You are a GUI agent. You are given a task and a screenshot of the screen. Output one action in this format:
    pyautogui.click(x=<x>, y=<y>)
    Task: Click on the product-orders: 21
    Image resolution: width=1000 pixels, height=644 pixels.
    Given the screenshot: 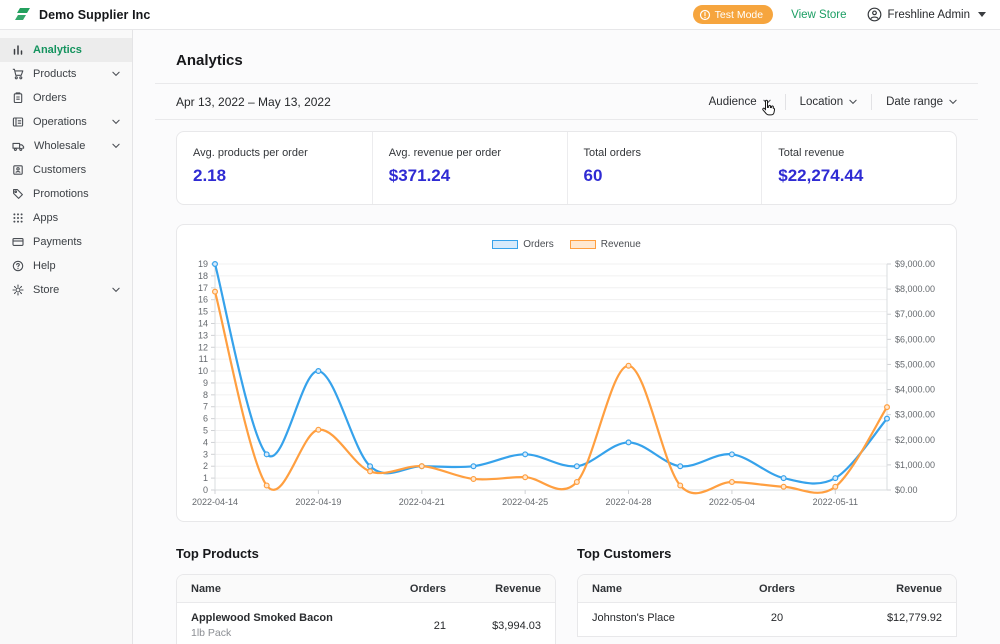 What is the action you would take?
    pyautogui.click(x=439, y=625)
    